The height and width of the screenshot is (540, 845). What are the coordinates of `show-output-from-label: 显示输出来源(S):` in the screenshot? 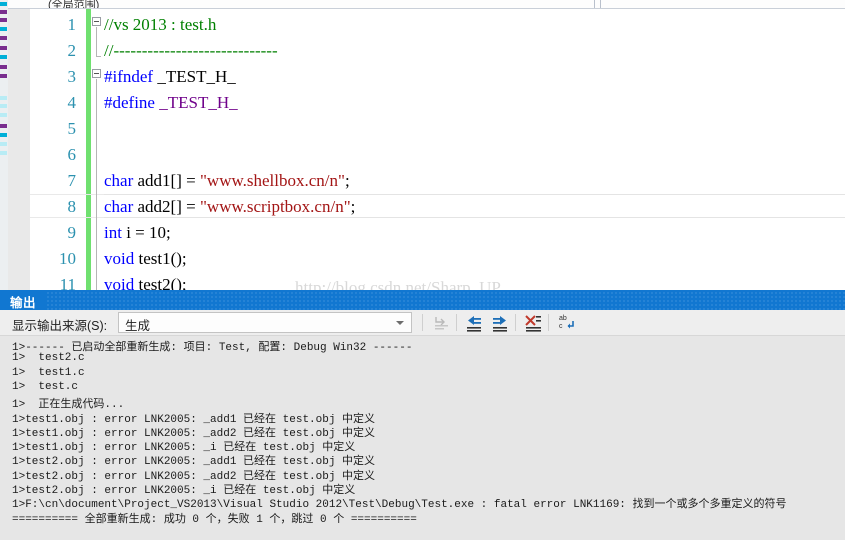 It's located at (60, 326).